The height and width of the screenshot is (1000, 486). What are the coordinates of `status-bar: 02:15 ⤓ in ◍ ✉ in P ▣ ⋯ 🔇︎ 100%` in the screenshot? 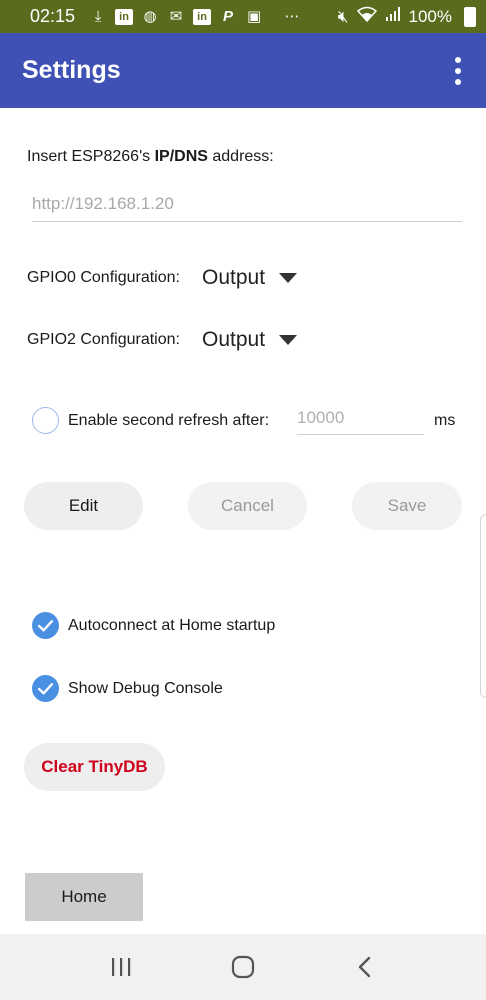 It's located at (243, 16).